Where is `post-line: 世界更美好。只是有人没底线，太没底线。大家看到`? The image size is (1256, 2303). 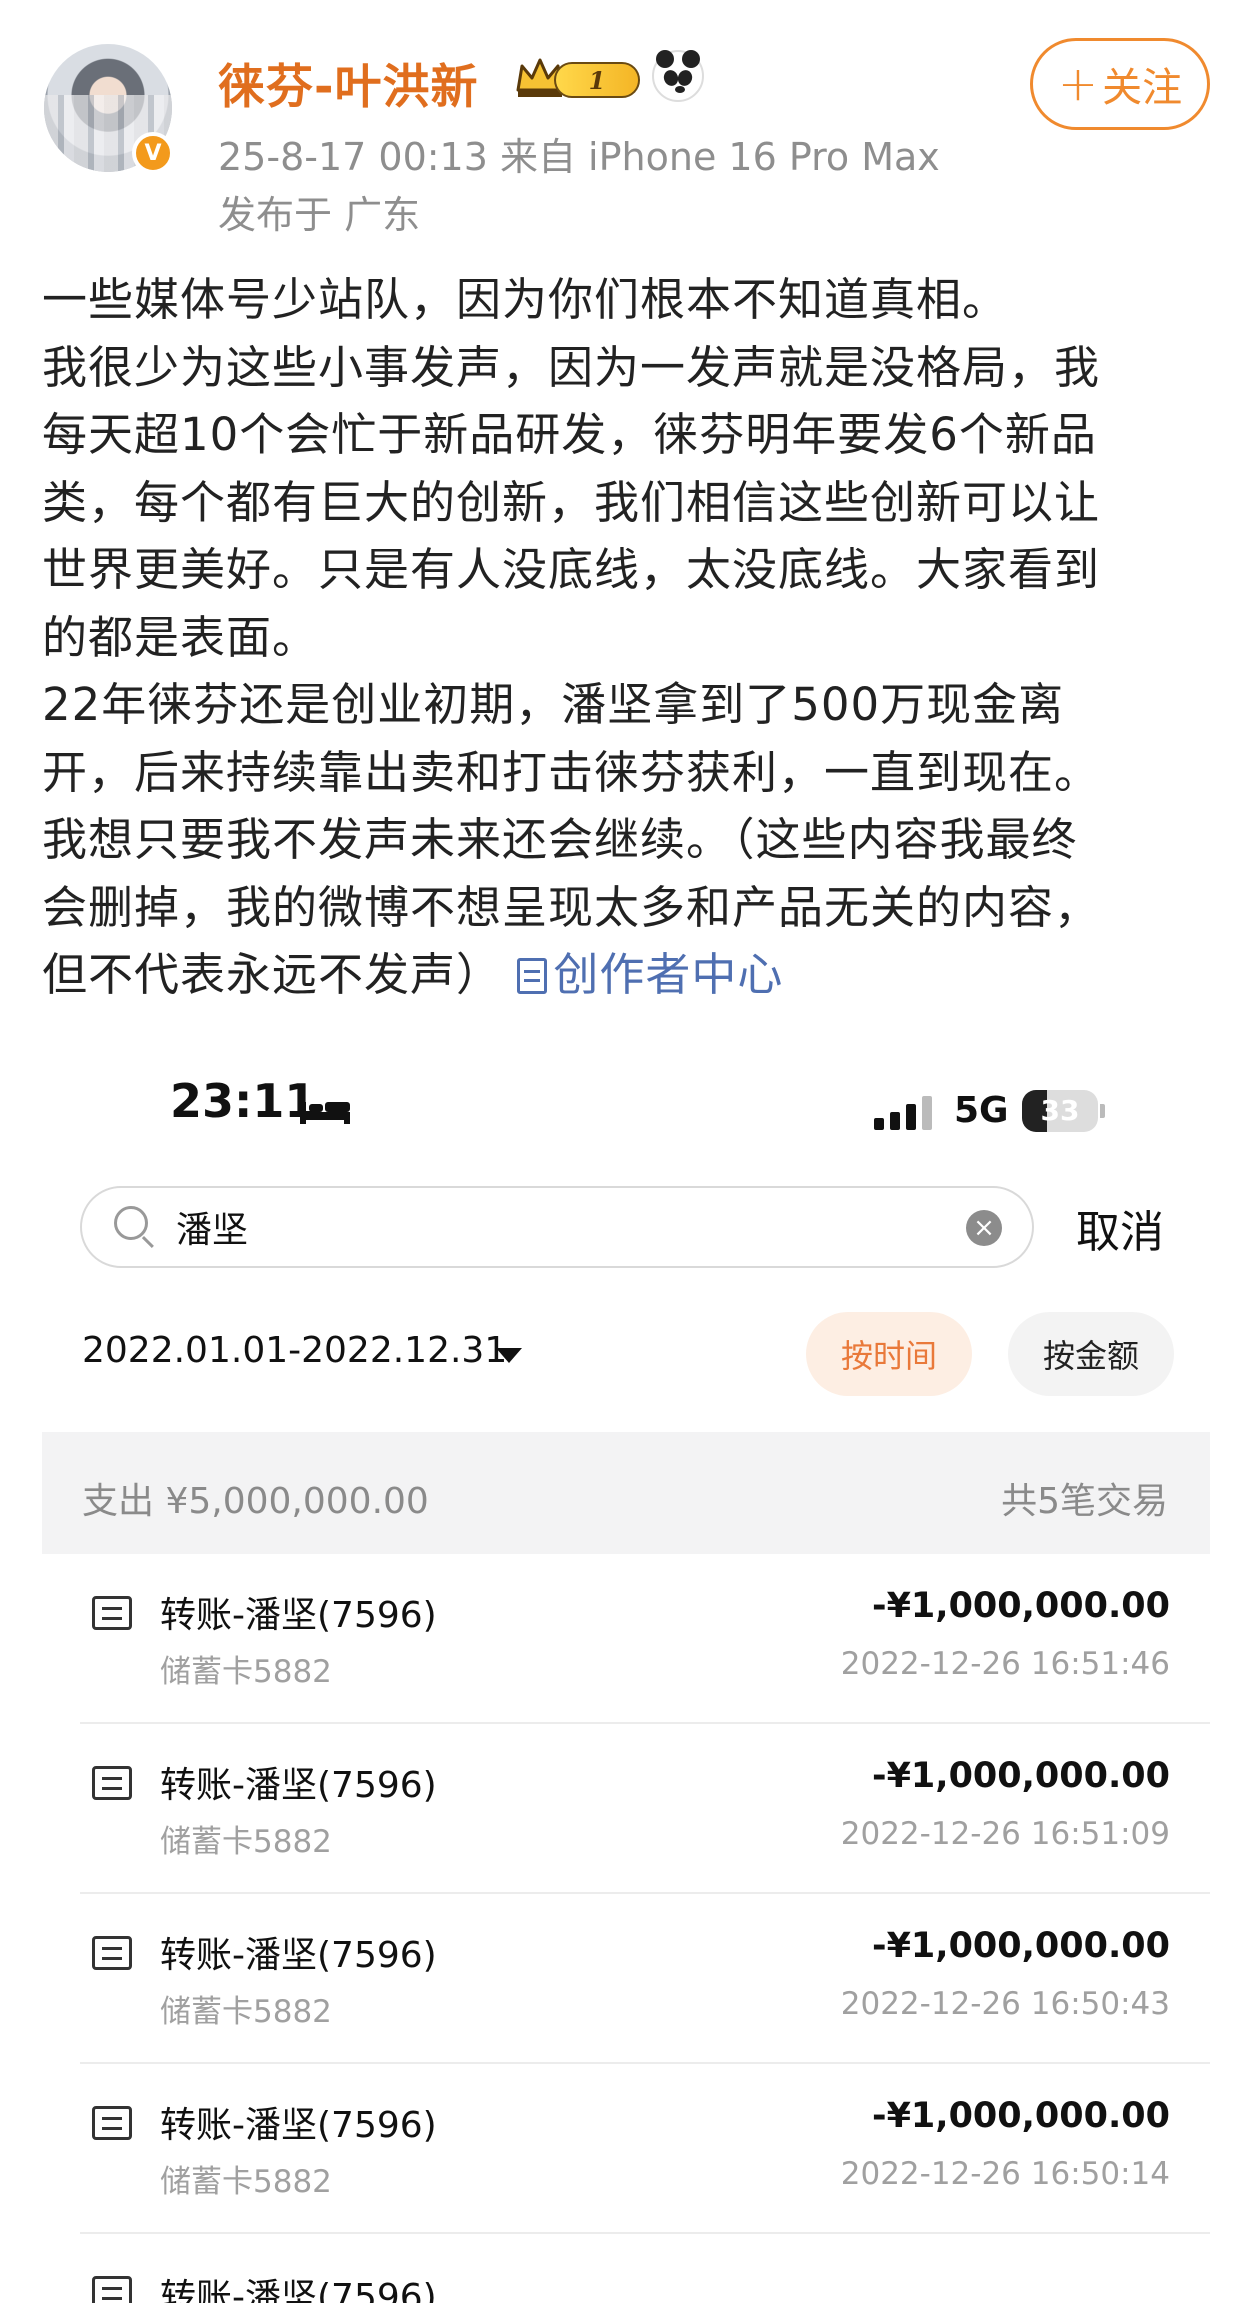
post-line: 世界更美好。只是有人没底线，太没底线。大家看到 is located at coordinates (571, 569).